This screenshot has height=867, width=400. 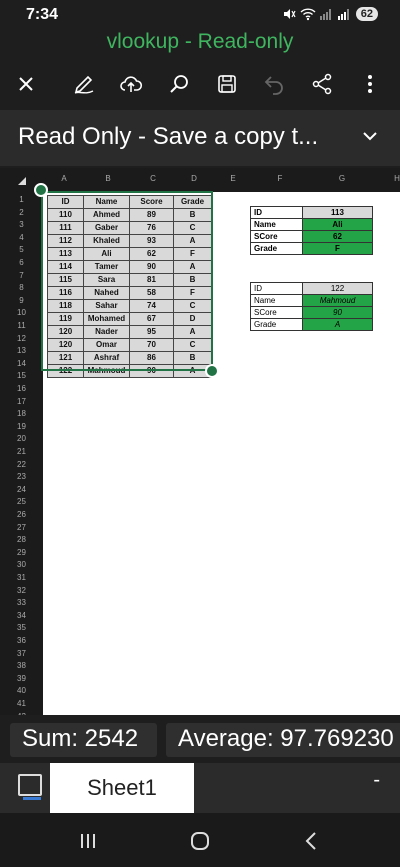 What do you see at coordinates (21, 363) in the screenshot?
I see `row-header: 14` at bounding box center [21, 363].